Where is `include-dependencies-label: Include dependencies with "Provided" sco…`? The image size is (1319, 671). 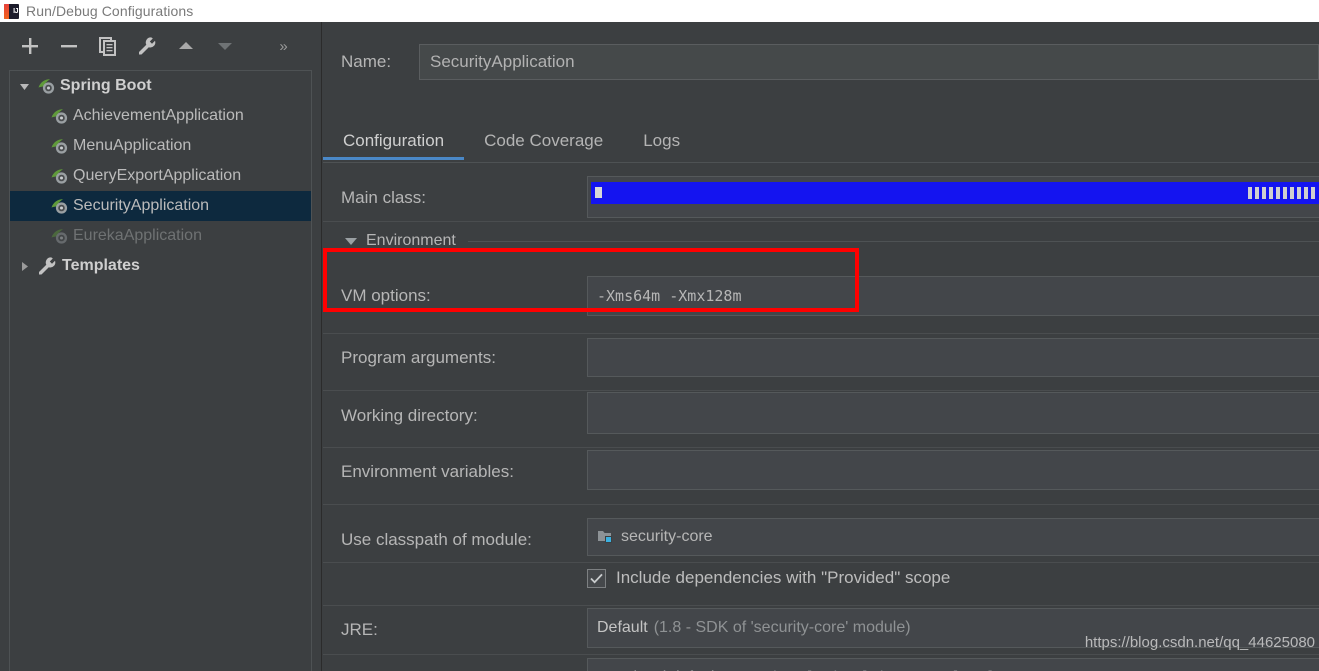 include-dependencies-label: Include dependencies with "Provided" sco… is located at coordinates (783, 577).